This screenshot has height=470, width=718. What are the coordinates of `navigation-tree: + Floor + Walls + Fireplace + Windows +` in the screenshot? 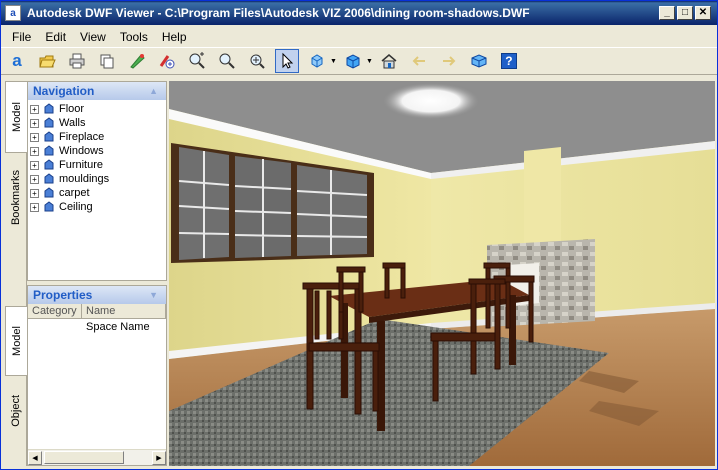 It's located at (97, 157).